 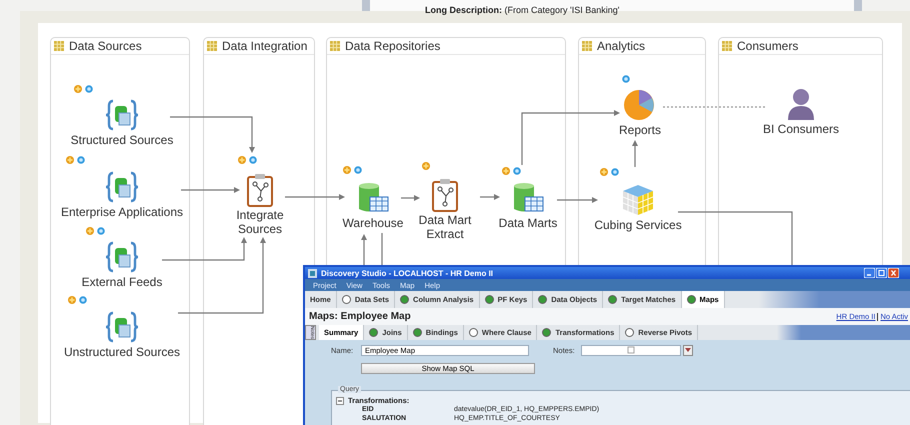 What do you see at coordinates (522, 10) in the screenshot?
I see `long-description-text: Long Description: (From Category 'ISI Banking'` at bounding box center [522, 10].